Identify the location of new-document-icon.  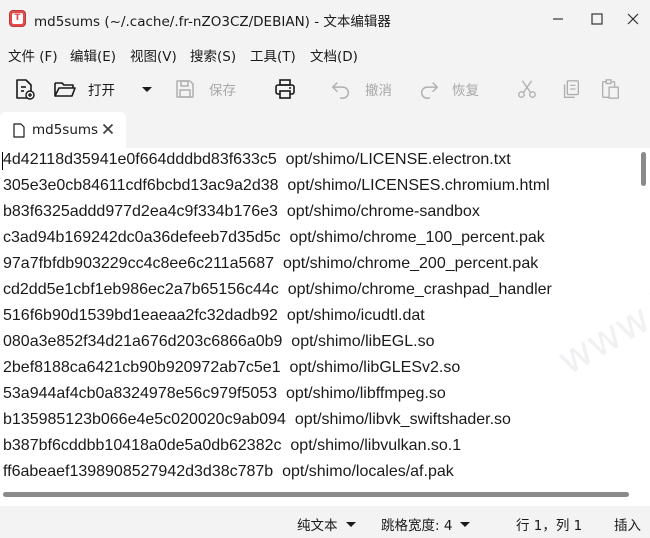
(25, 89).